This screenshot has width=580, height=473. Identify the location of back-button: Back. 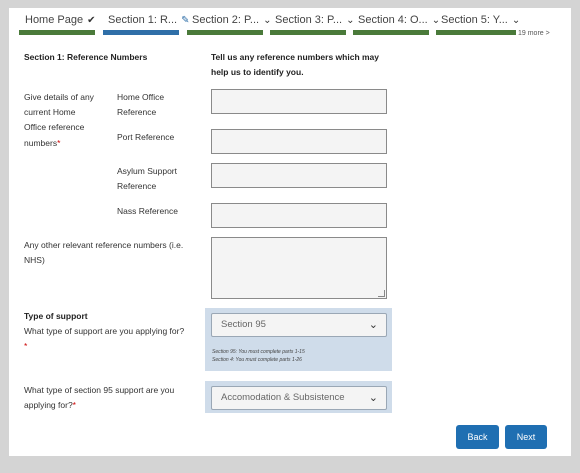
(477, 437).